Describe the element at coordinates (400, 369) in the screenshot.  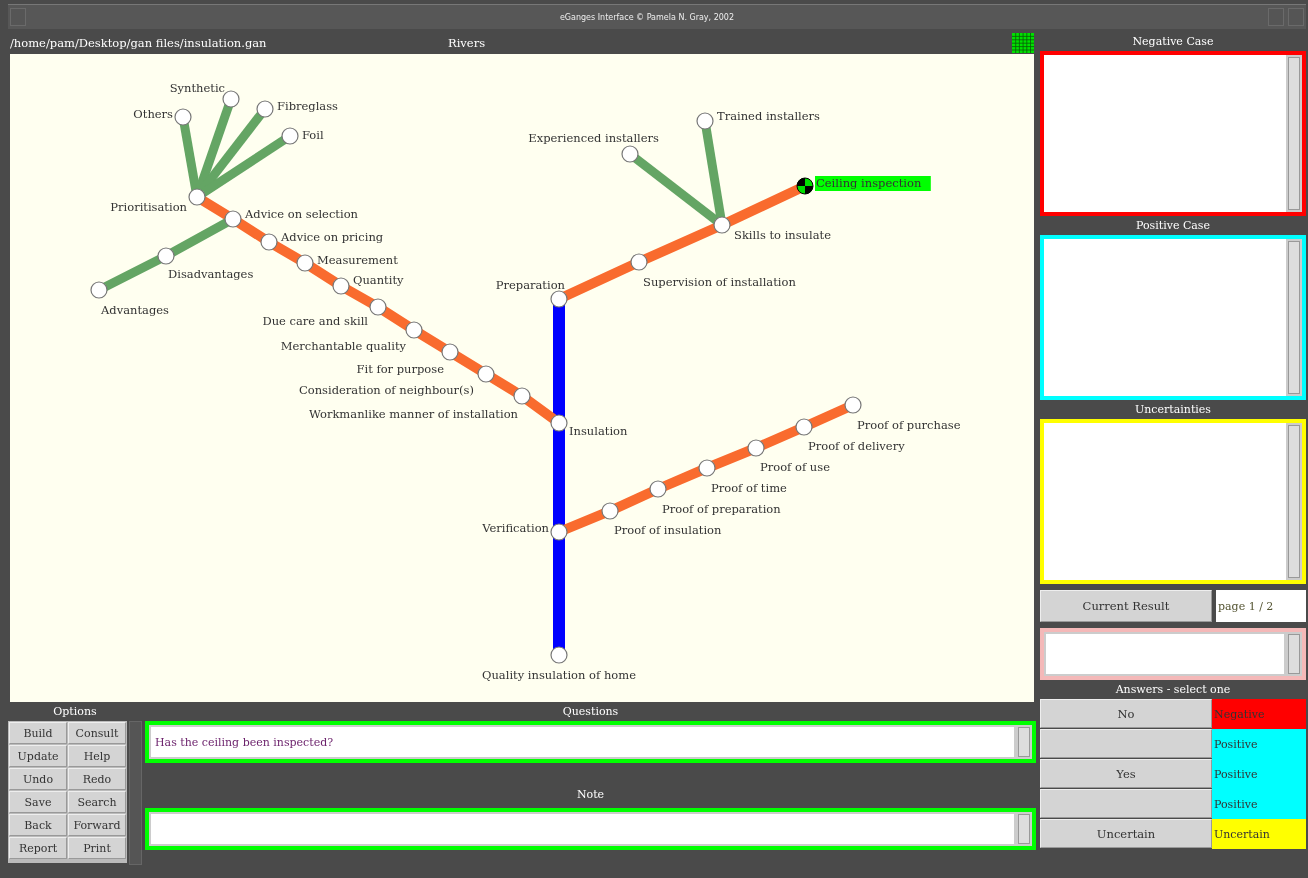
I see `station-label: Fit for purpose` at that location.